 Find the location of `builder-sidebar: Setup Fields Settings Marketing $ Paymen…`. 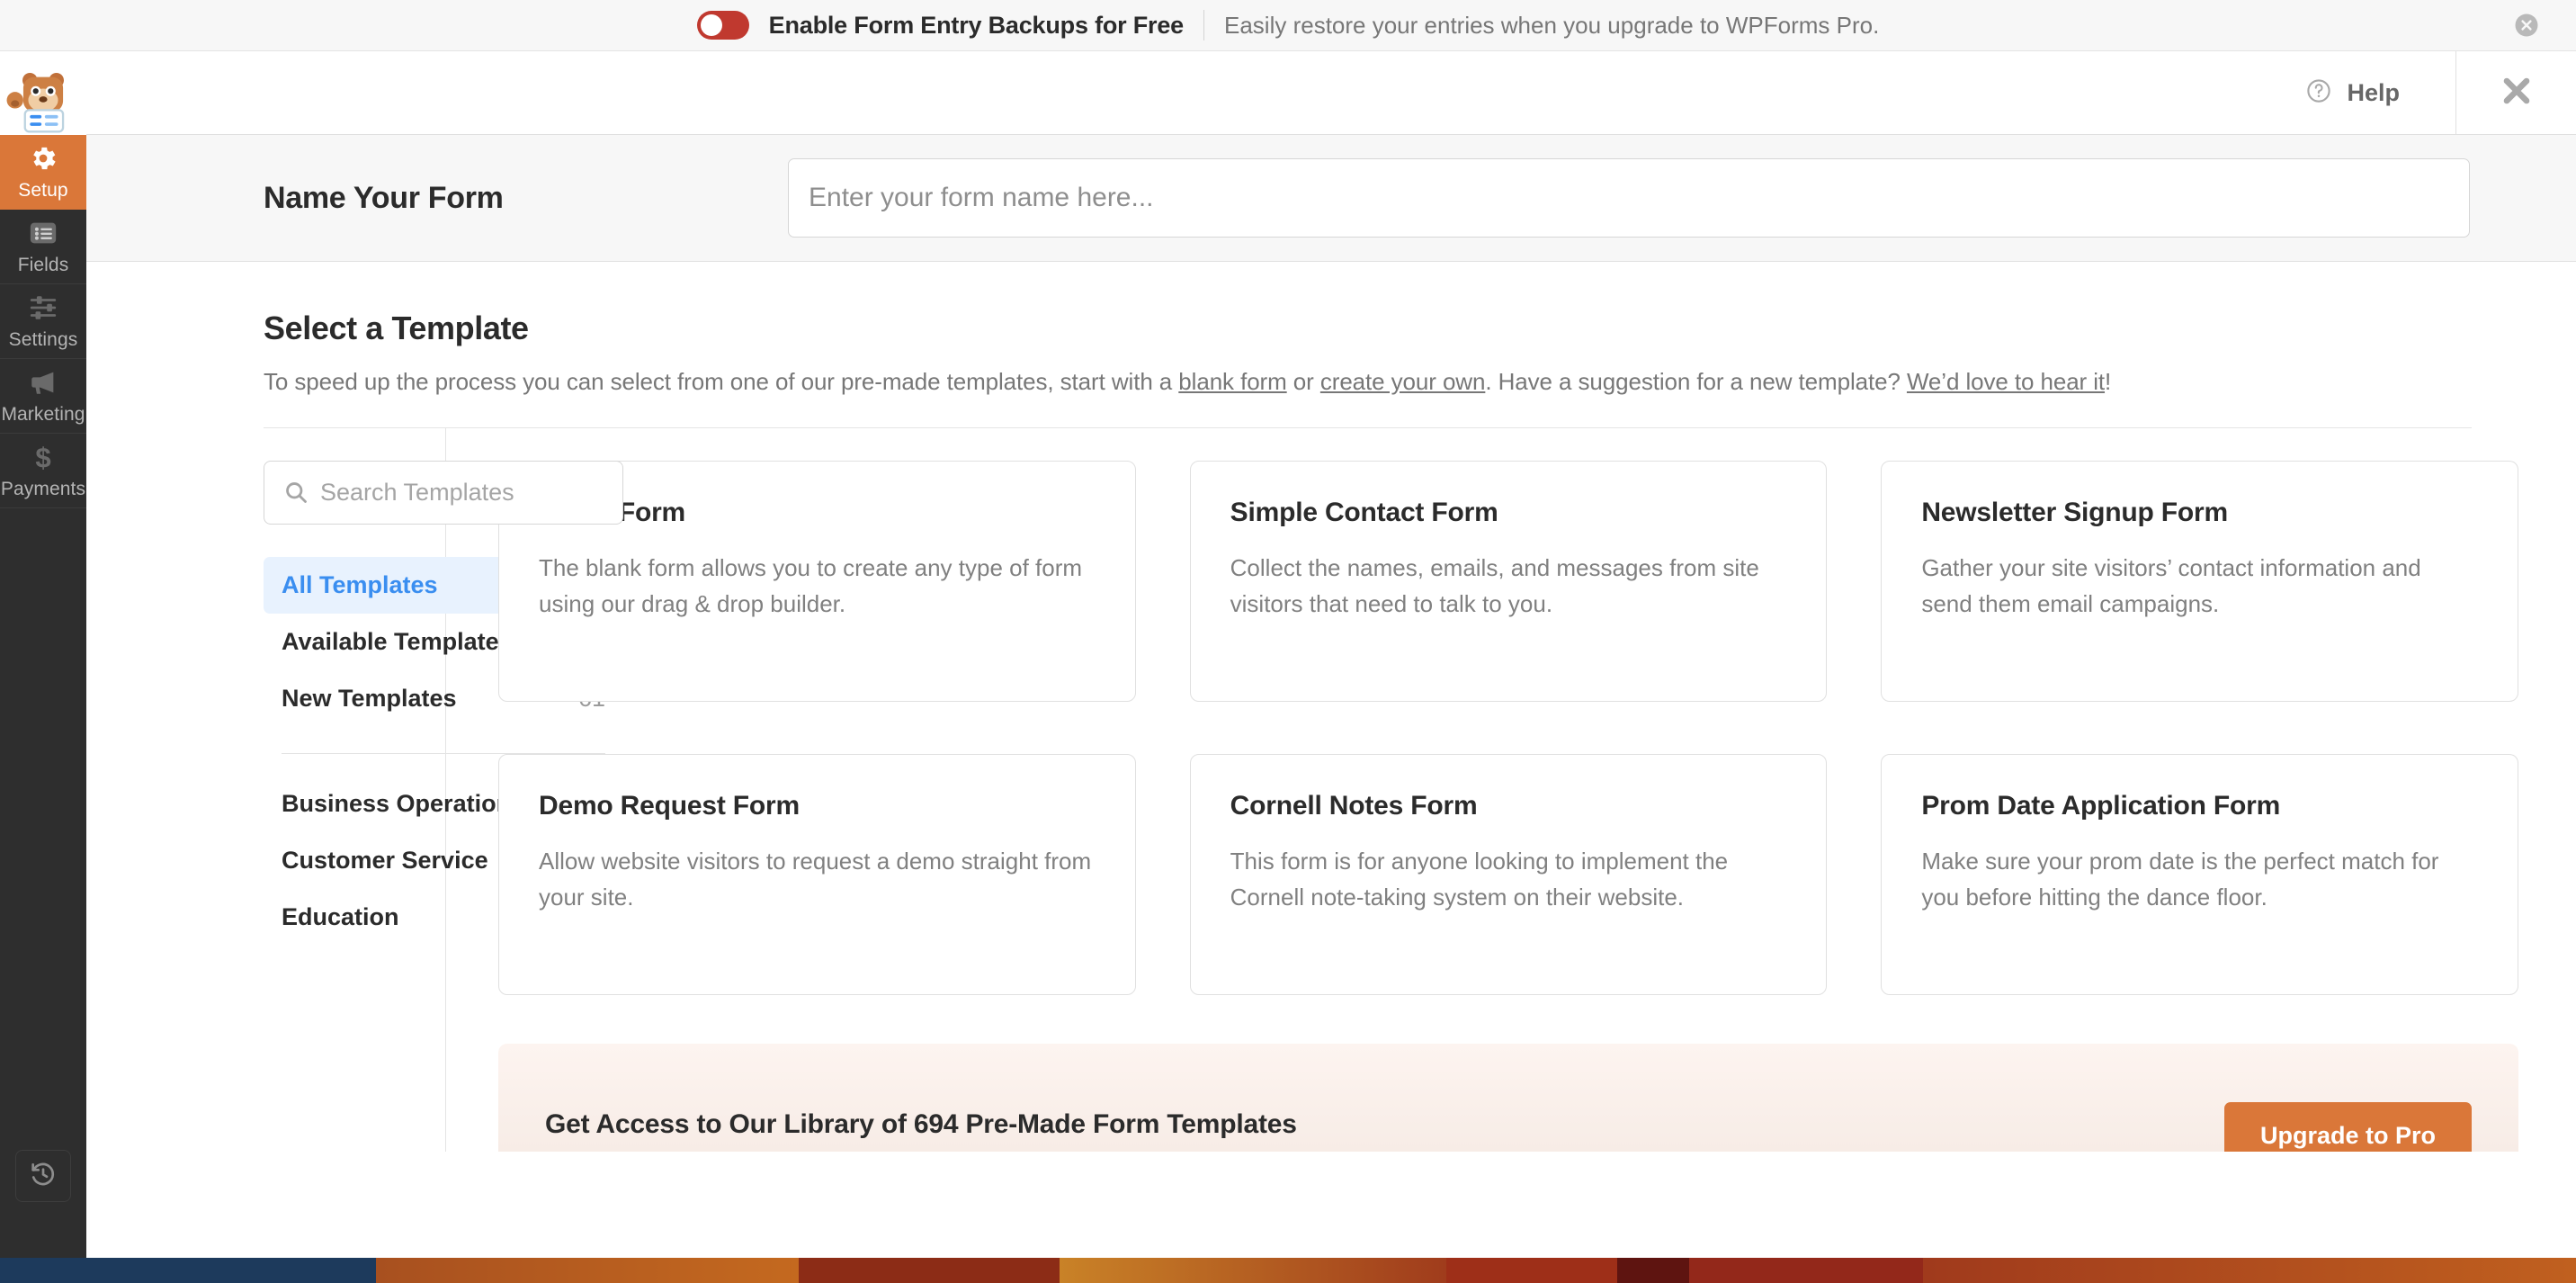

builder-sidebar: Setup Fields Settings Marketing $ Paymen… is located at coordinates (43, 667).